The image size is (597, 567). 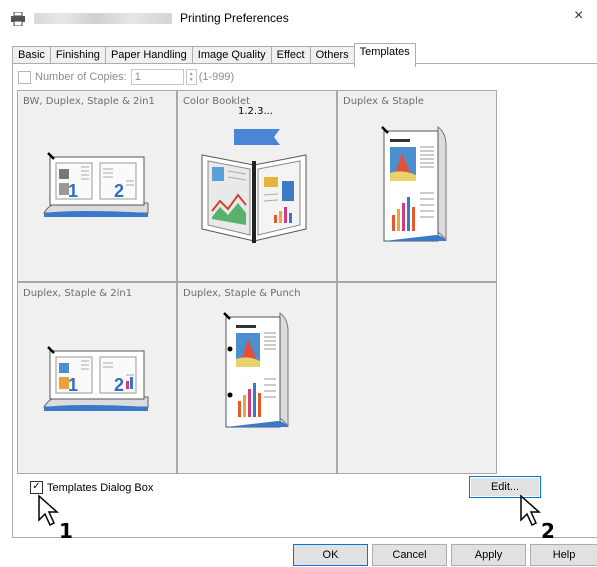 I want to click on copies-spinner: ▲ ▼, so click(x=191, y=77).